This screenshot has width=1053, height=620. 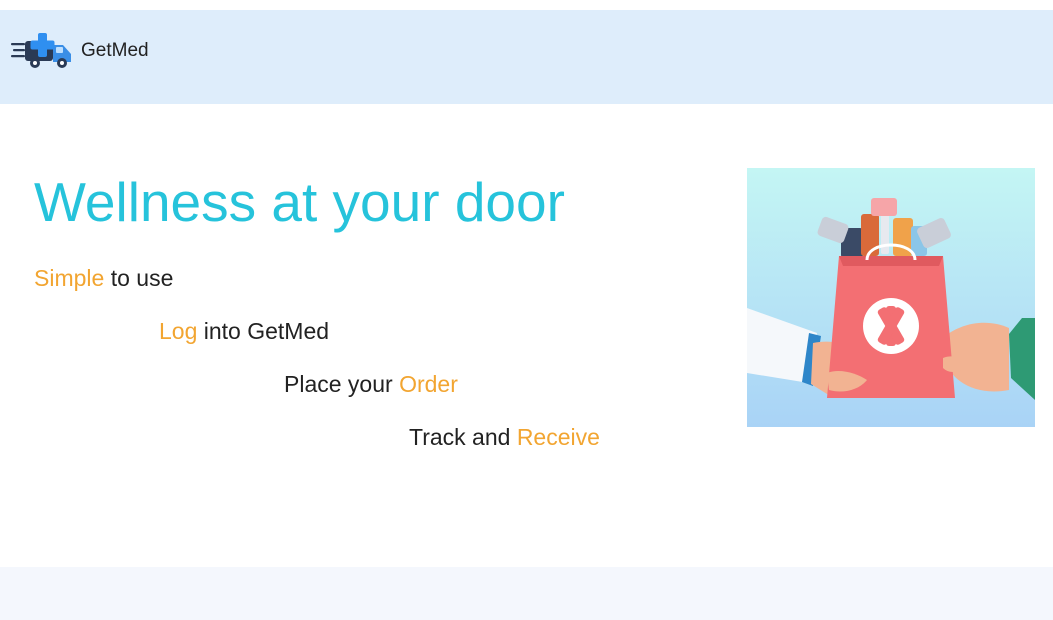 I want to click on brand-name: GetMed, so click(x=115, y=50).